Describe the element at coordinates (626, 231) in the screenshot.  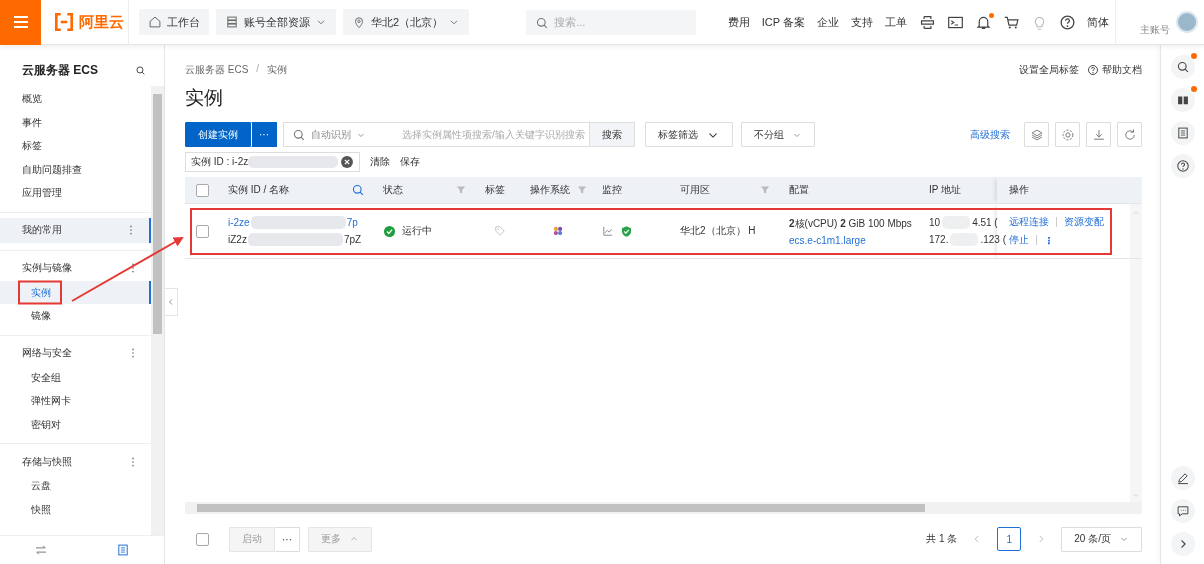
I see `shield-icon` at that location.